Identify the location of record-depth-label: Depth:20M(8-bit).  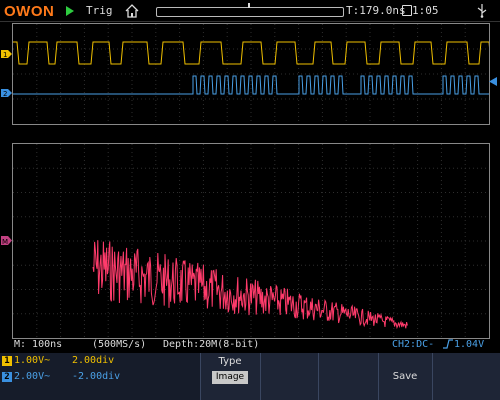
(211, 344).